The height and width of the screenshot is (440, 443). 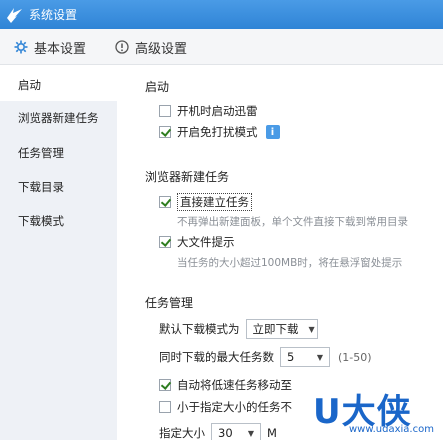 What do you see at coordinates (122, 47) in the screenshot?
I see `info-circle-icon` at bounding box center [122, 47].